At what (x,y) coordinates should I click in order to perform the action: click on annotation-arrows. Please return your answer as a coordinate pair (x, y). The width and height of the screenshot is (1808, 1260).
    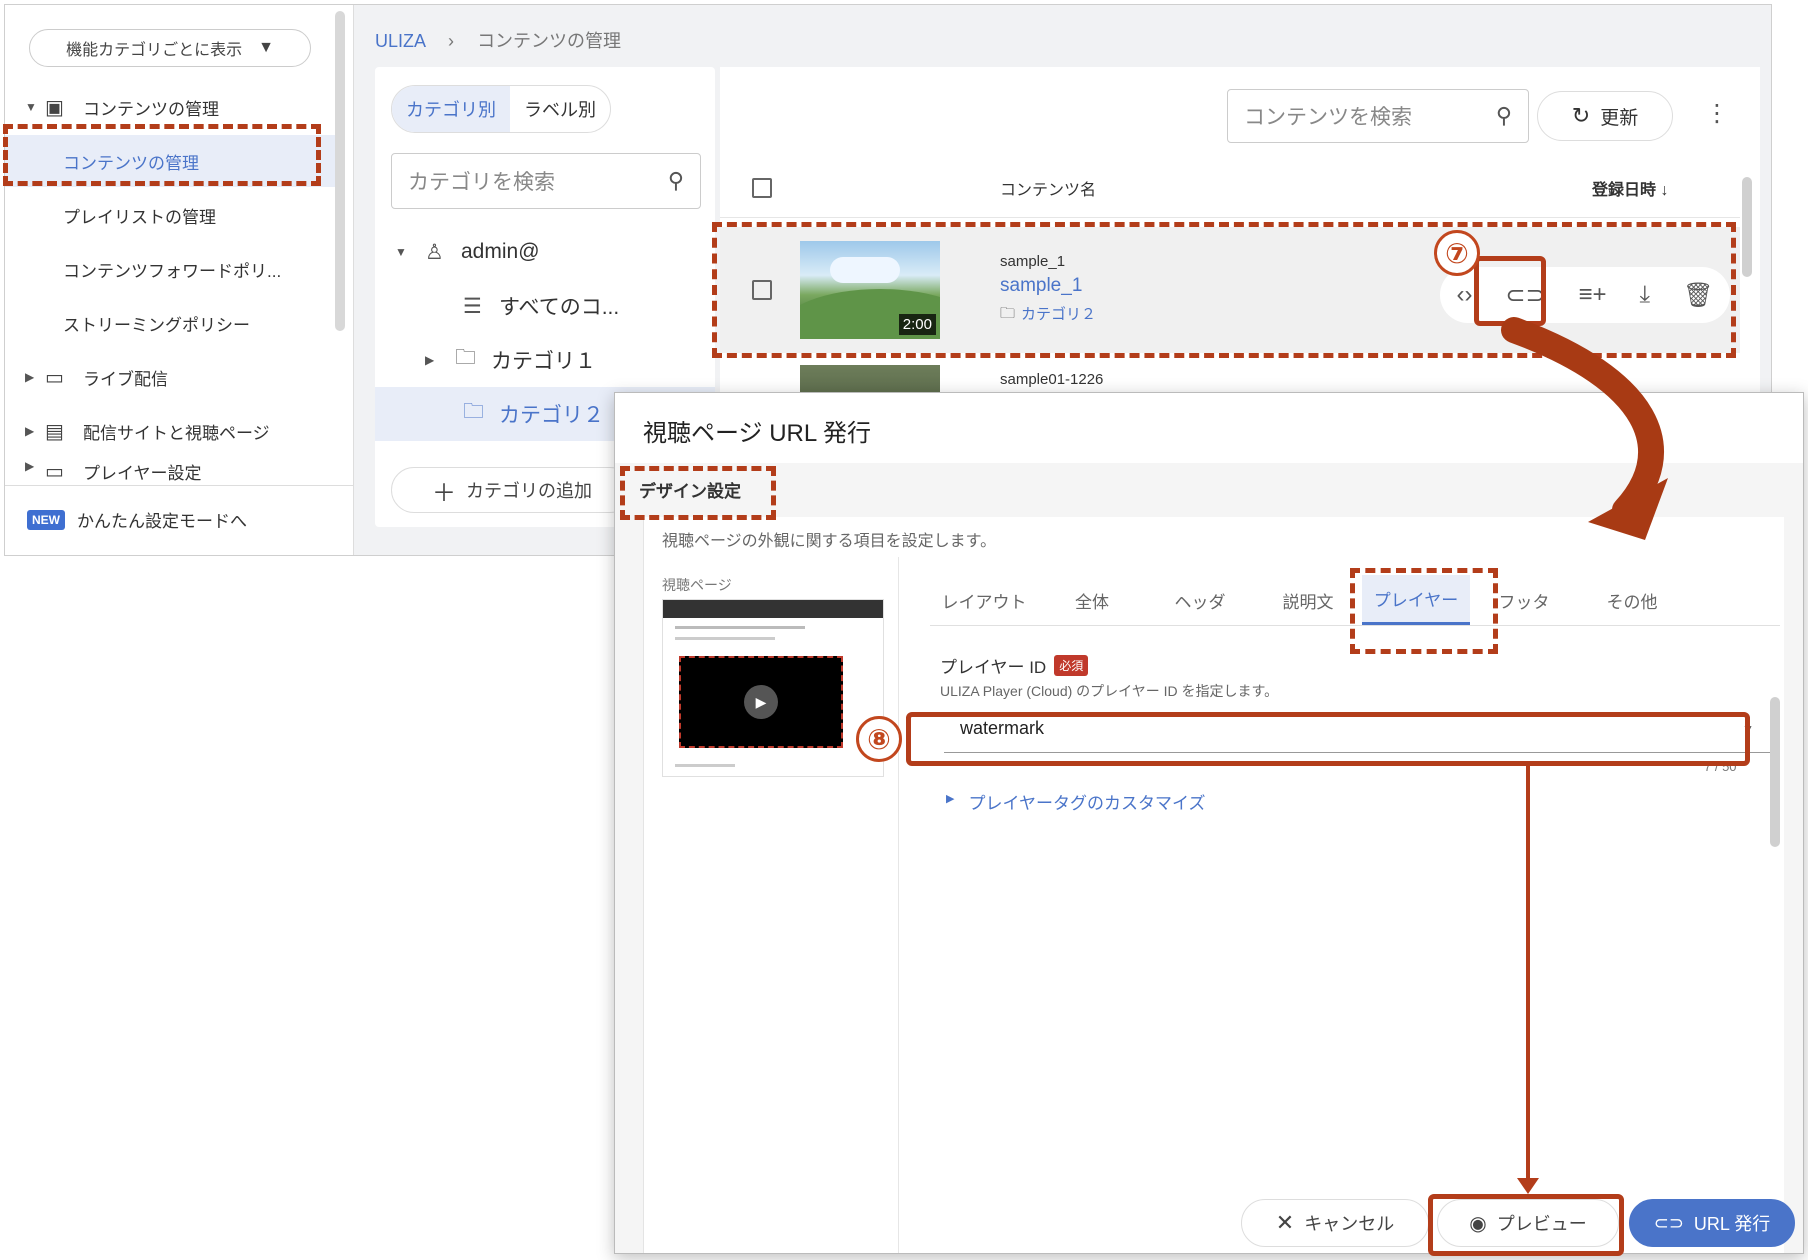
    Looking at the image, I should click on (1584, 755).